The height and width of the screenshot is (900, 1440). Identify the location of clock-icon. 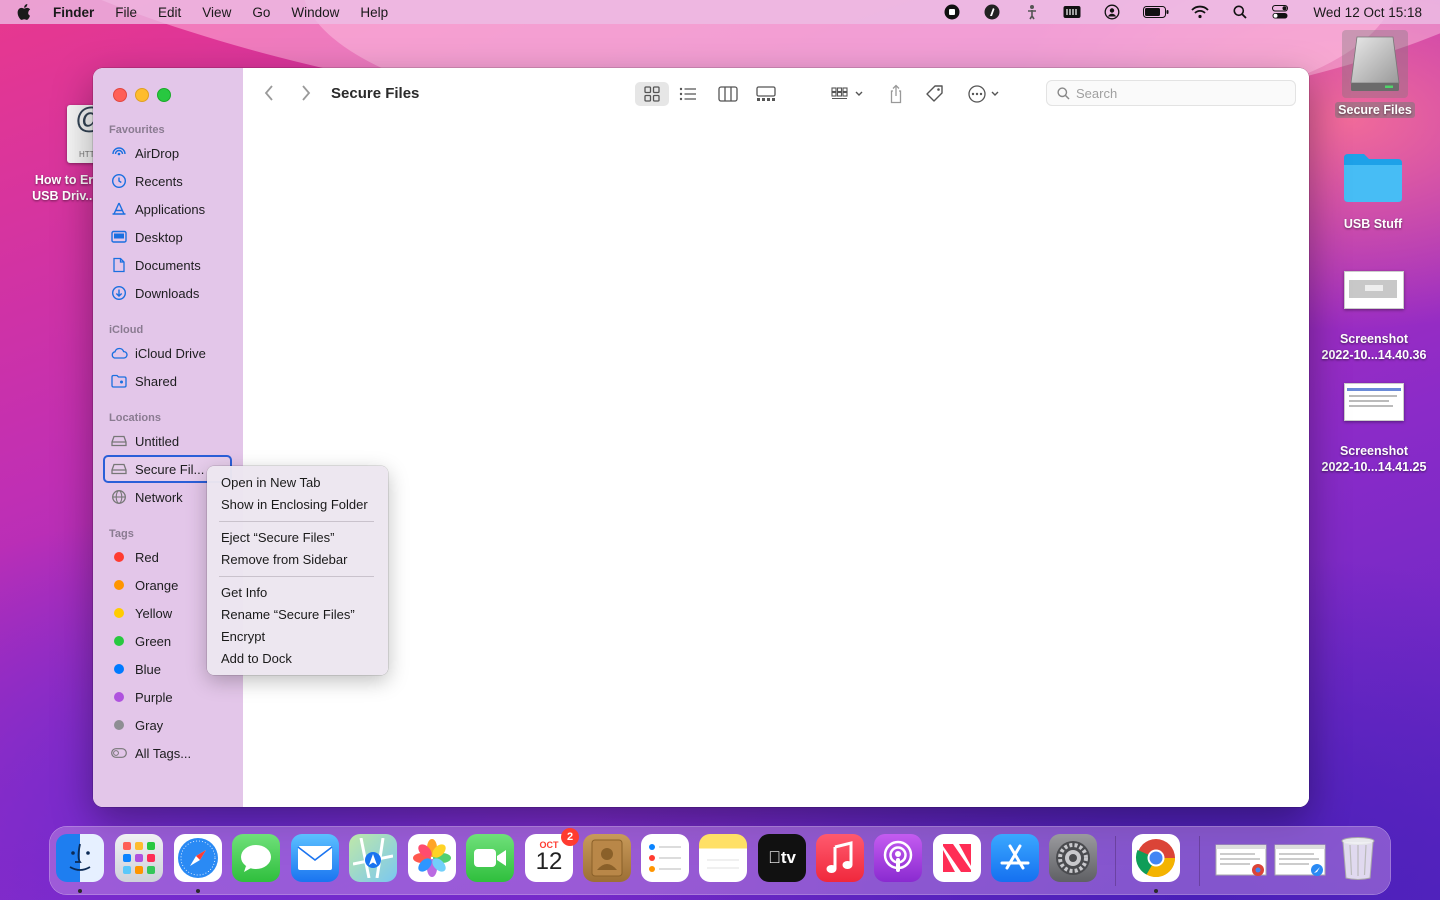
(119, 181).